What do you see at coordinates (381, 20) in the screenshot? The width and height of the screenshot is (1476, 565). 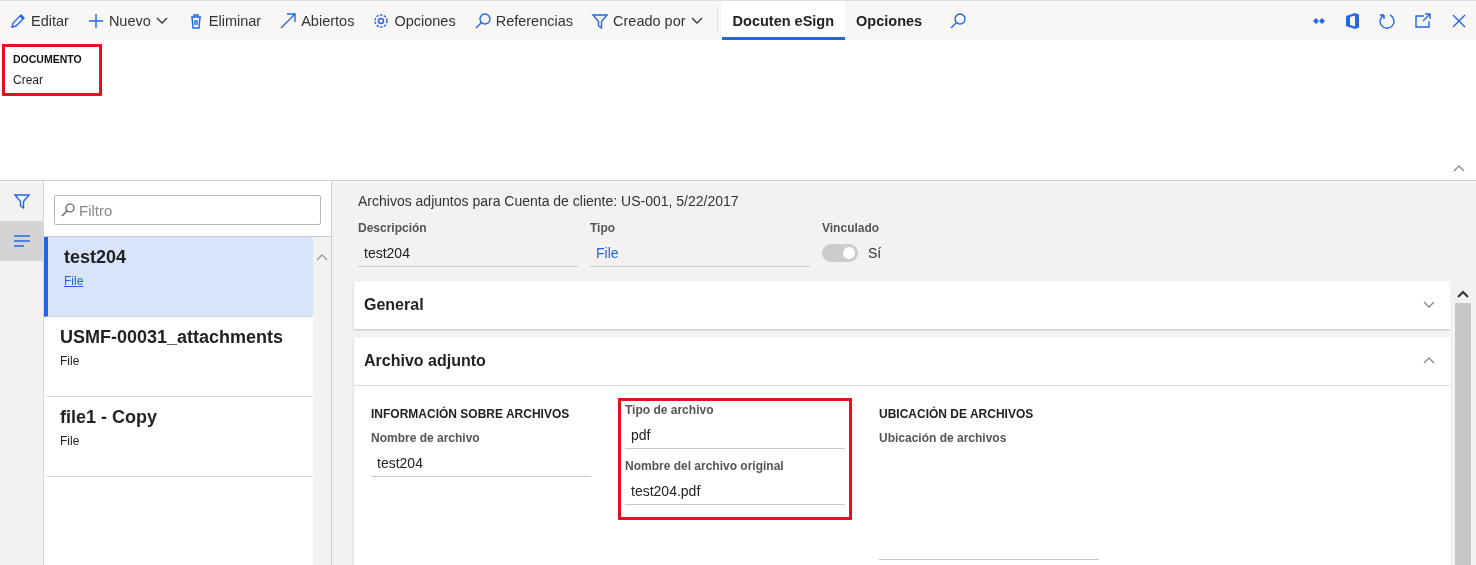 I see `settings-icon` at bounding box center [381, 20].